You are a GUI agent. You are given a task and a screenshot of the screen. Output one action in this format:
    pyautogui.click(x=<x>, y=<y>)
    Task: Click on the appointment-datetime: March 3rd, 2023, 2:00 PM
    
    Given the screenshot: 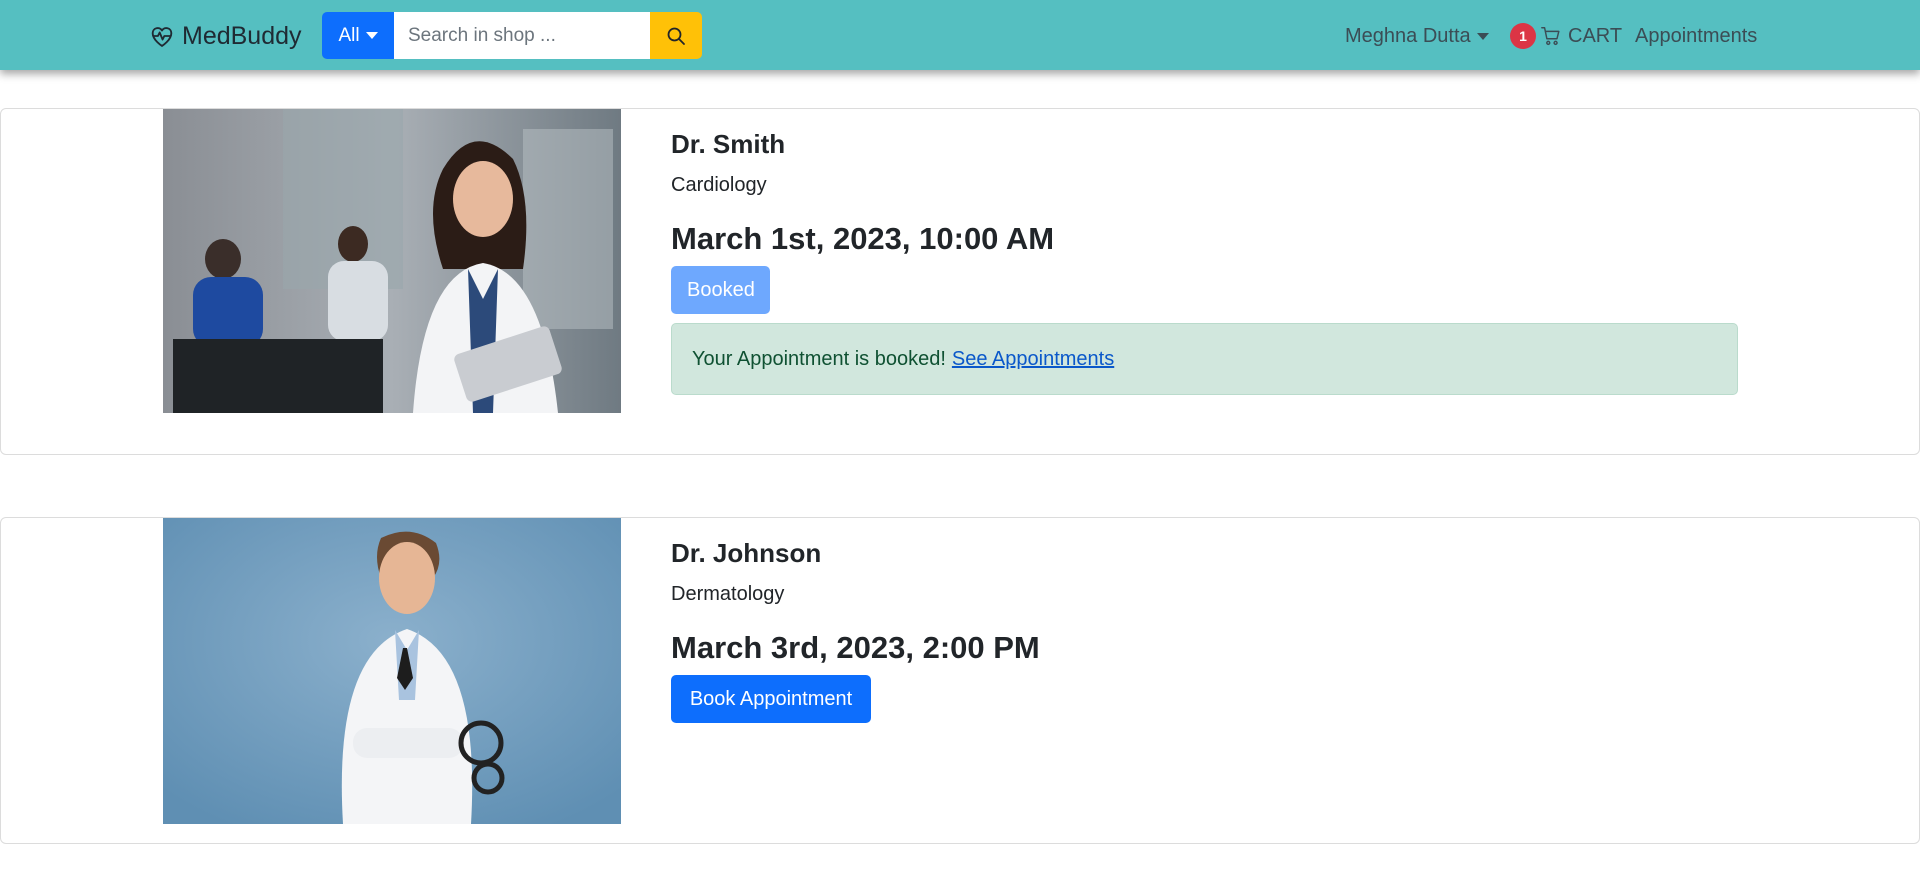 What is the action you would take?
    pyautogui.click(x=855, y=647)
    